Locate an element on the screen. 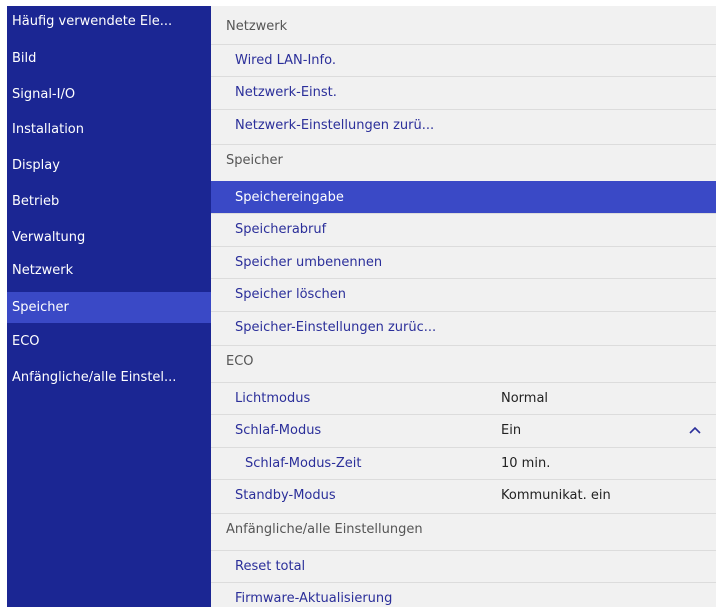  menu-item-speicher-umbenennen: Speicher umbenennen is located at coordinates (463, 262).